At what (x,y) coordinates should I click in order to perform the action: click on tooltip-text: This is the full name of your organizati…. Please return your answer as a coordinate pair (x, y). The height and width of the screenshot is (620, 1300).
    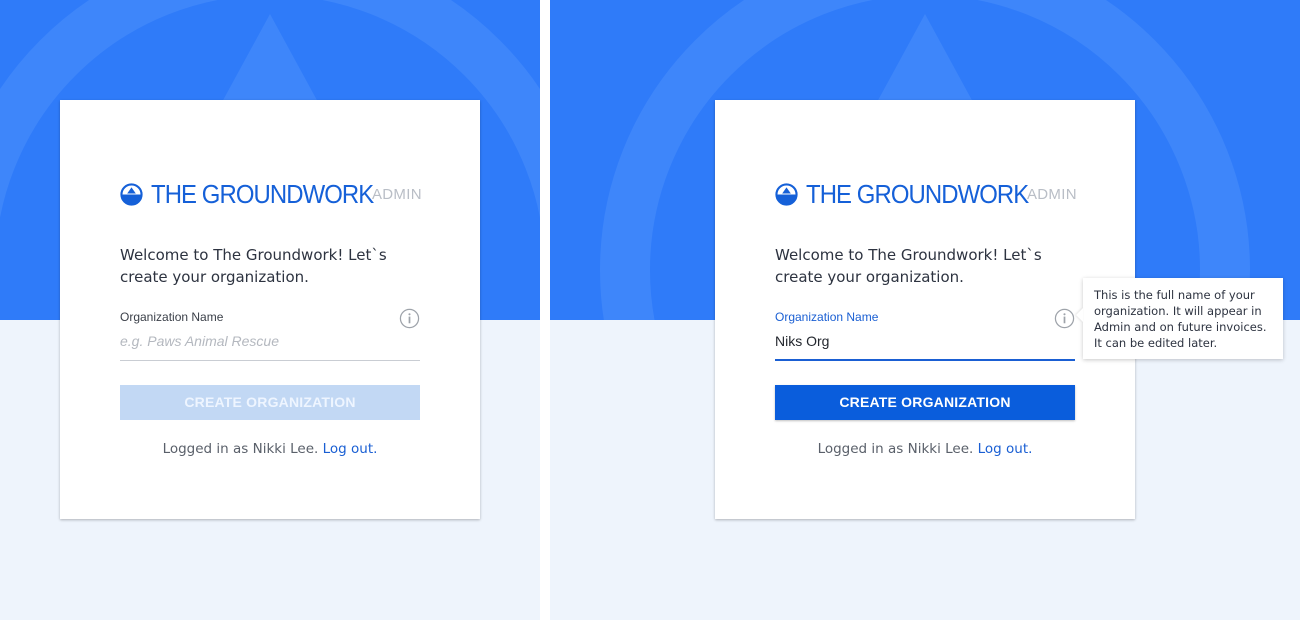
    Looking at the image, I should click on (1180, 319).